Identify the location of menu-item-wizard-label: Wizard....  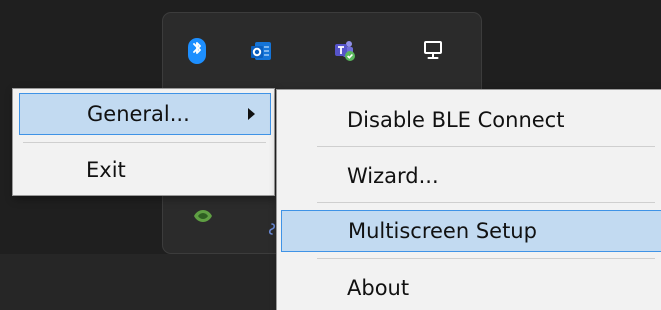
(393, 175).